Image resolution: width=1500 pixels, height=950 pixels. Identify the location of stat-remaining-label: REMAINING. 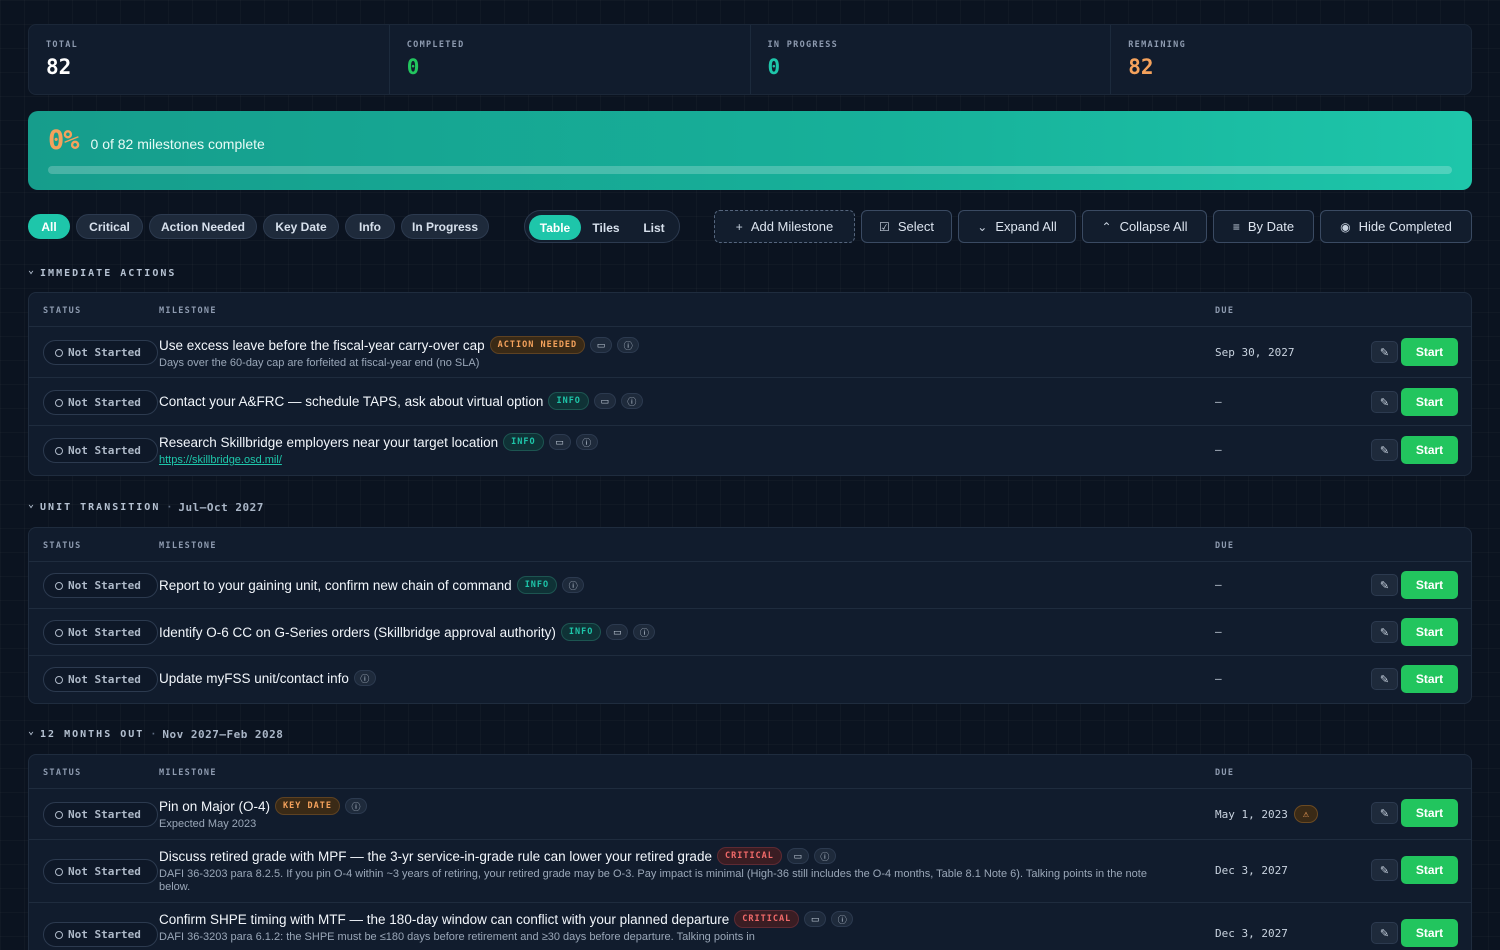
(1157, 45).